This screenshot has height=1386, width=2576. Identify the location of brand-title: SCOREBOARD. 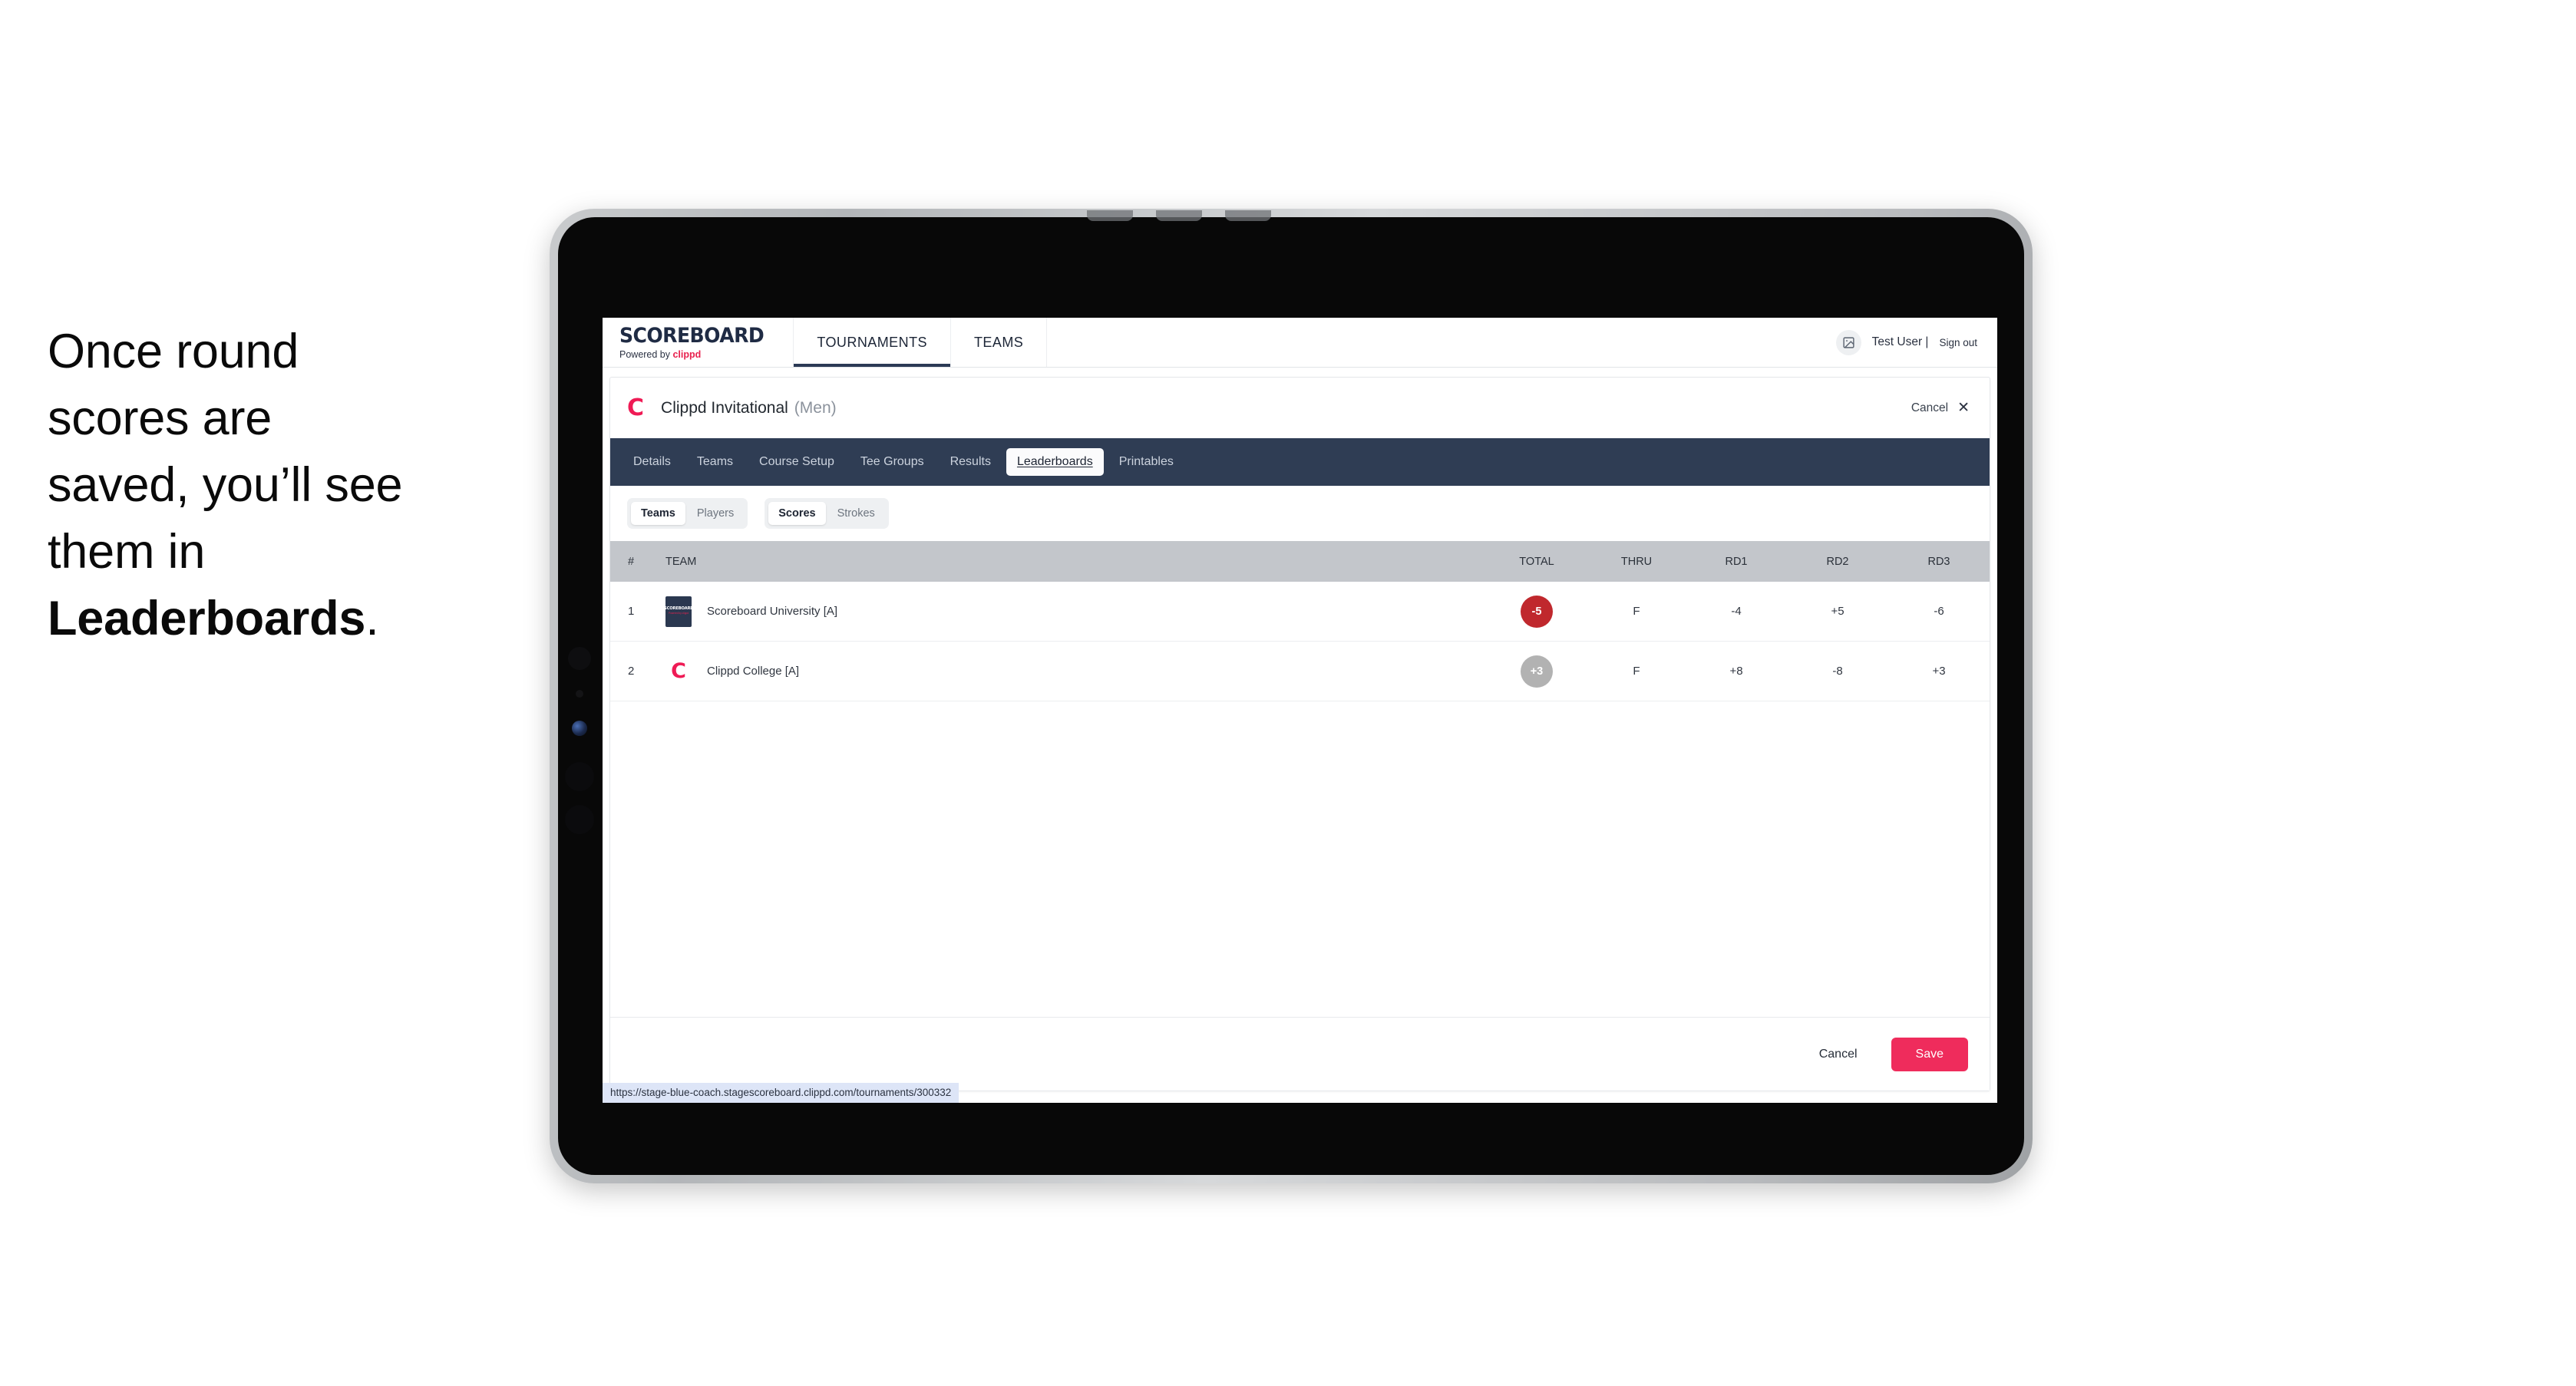
(692, 335).